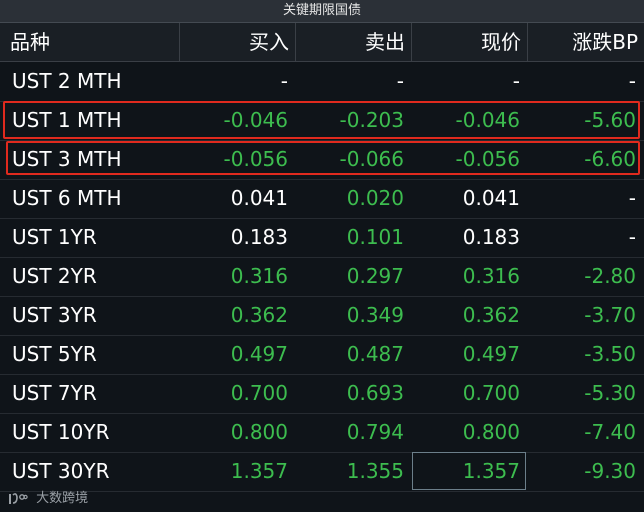 Image resolution: width=644 pixels, height=512 pixels. What do you see at coordinates (259, 354) in the screenshot?
I see `cell-bid: 0.497` at bounding box center [259, 354].